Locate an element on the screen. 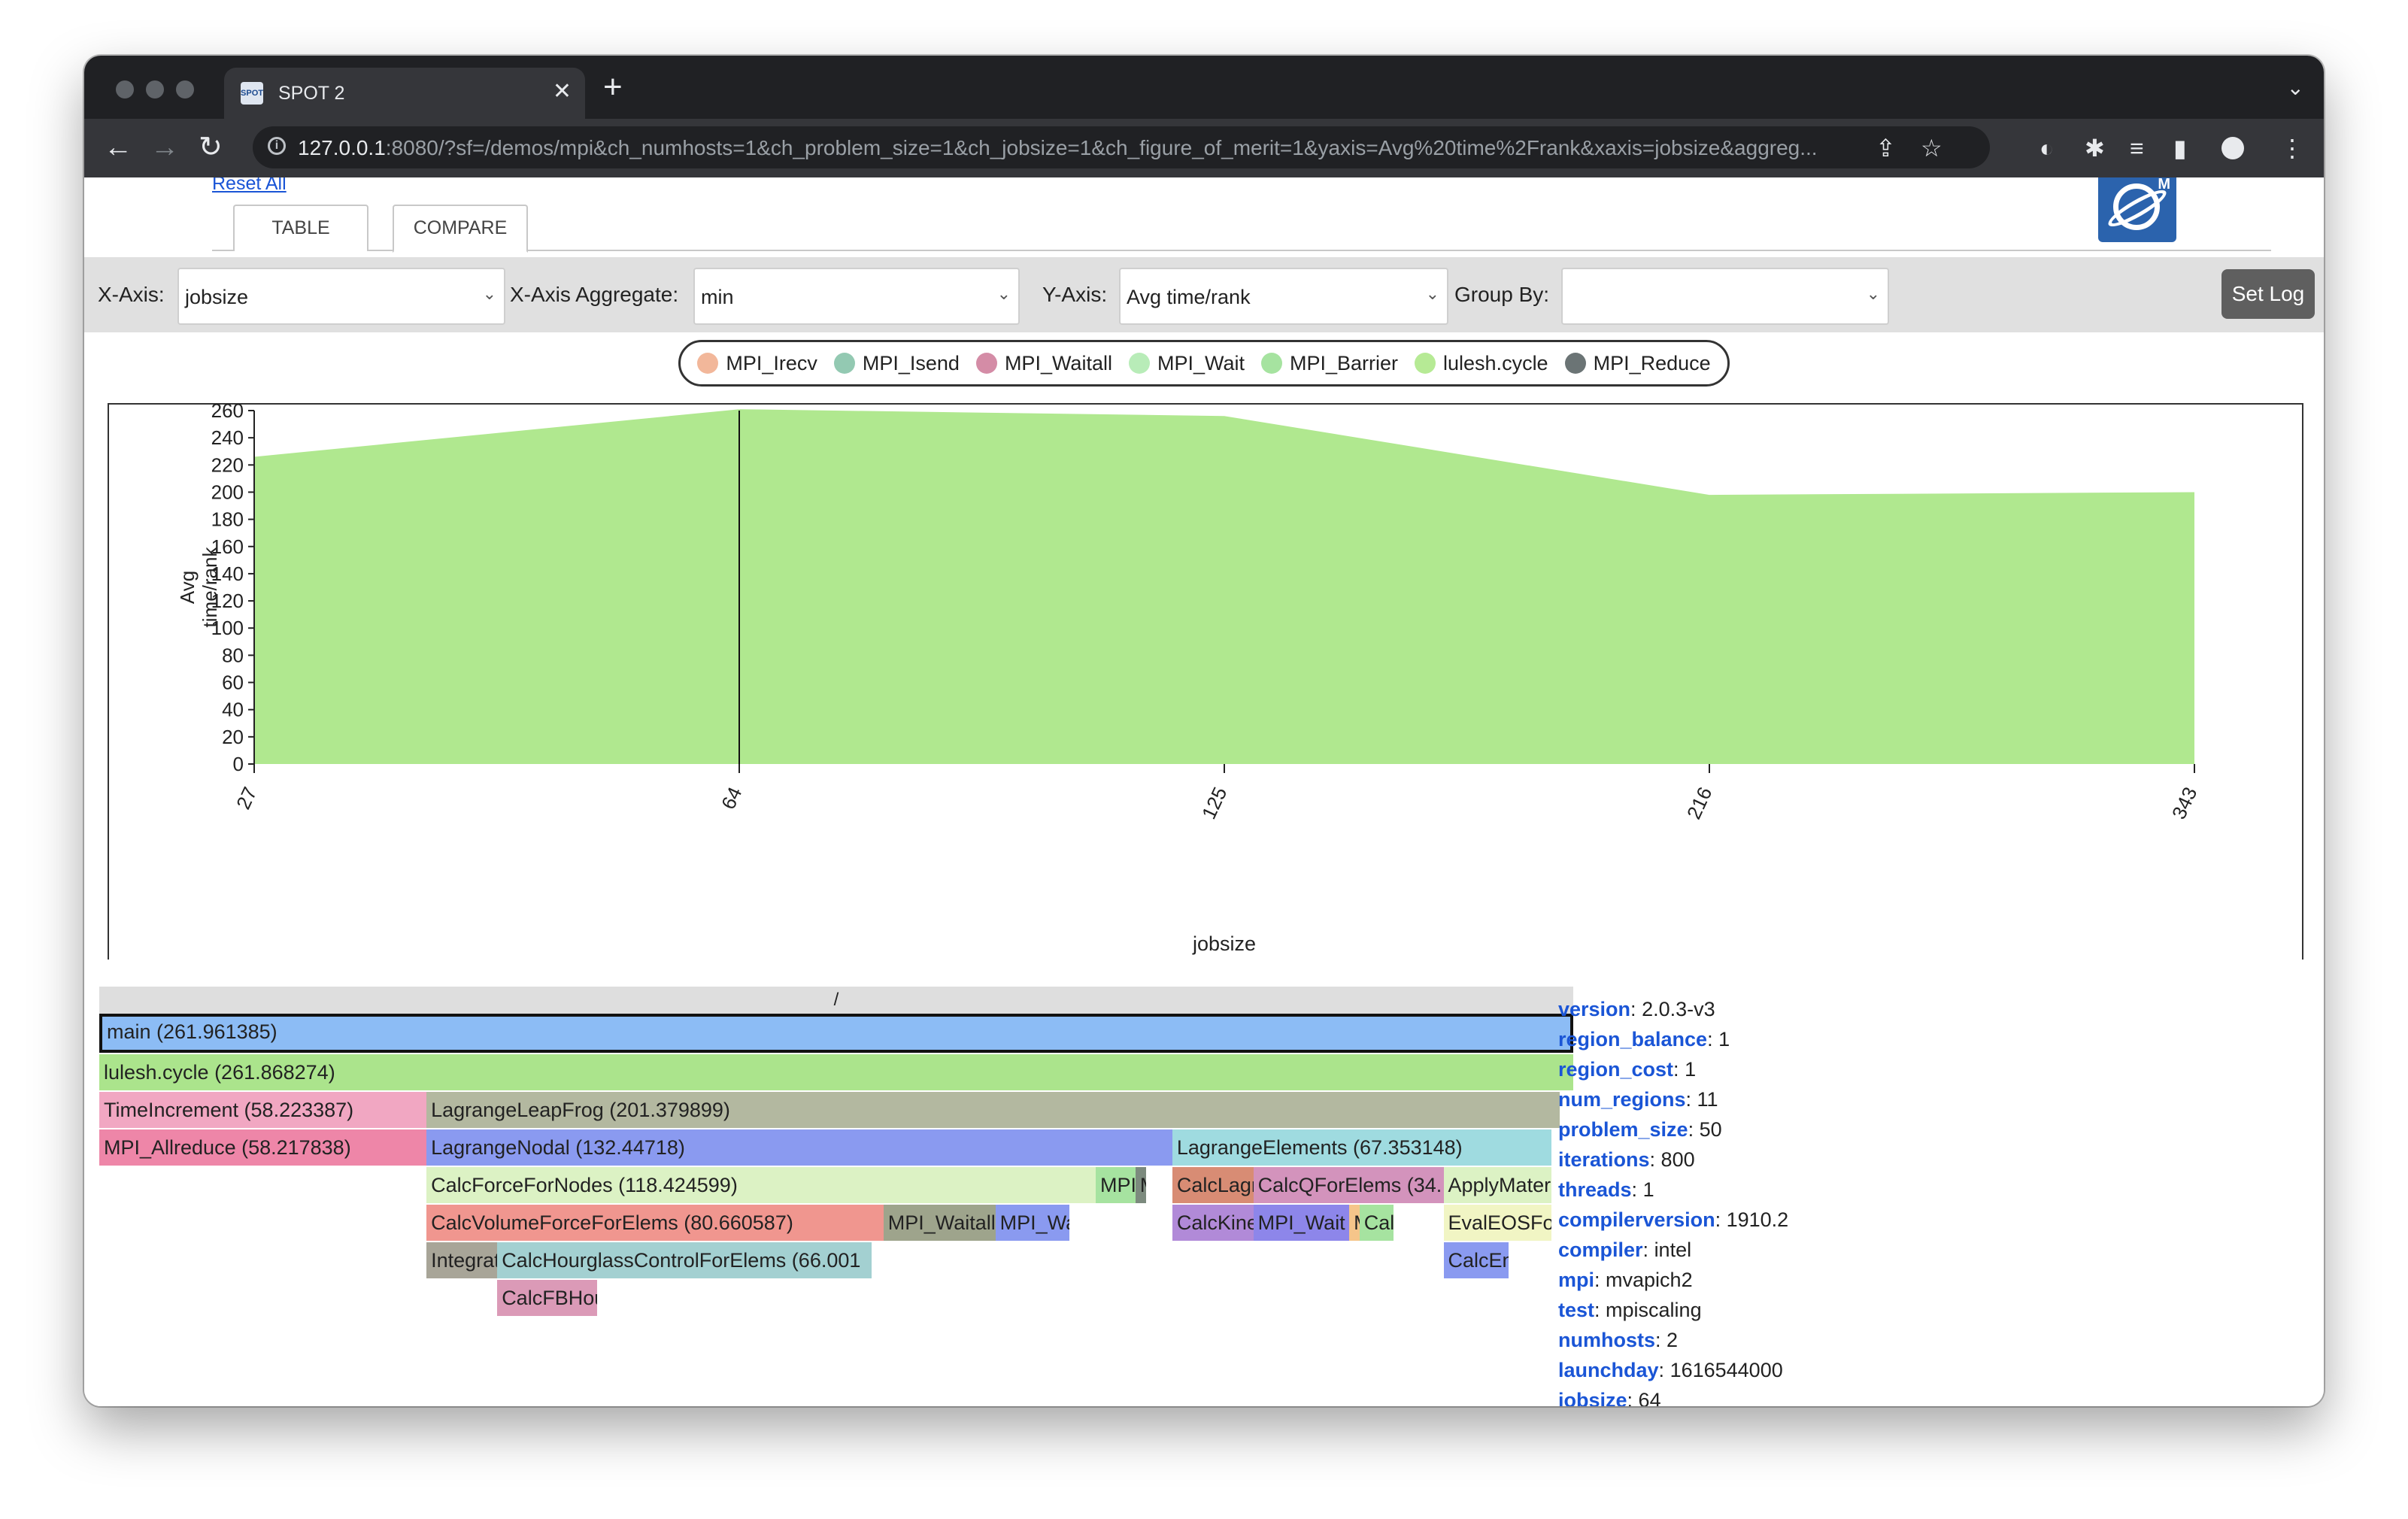 This screenshot has height=1519, width=2408. x-axis-title: jobsize is located at coordinates (1224, 943).